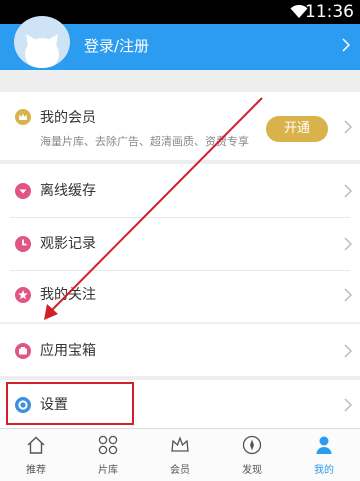 This screenshot has width=360, height=481. What do you see at coordinates (180, 295) in the screenshot?
I see `menu-item-follows: 我的关注` at bounding box center [180, 295].